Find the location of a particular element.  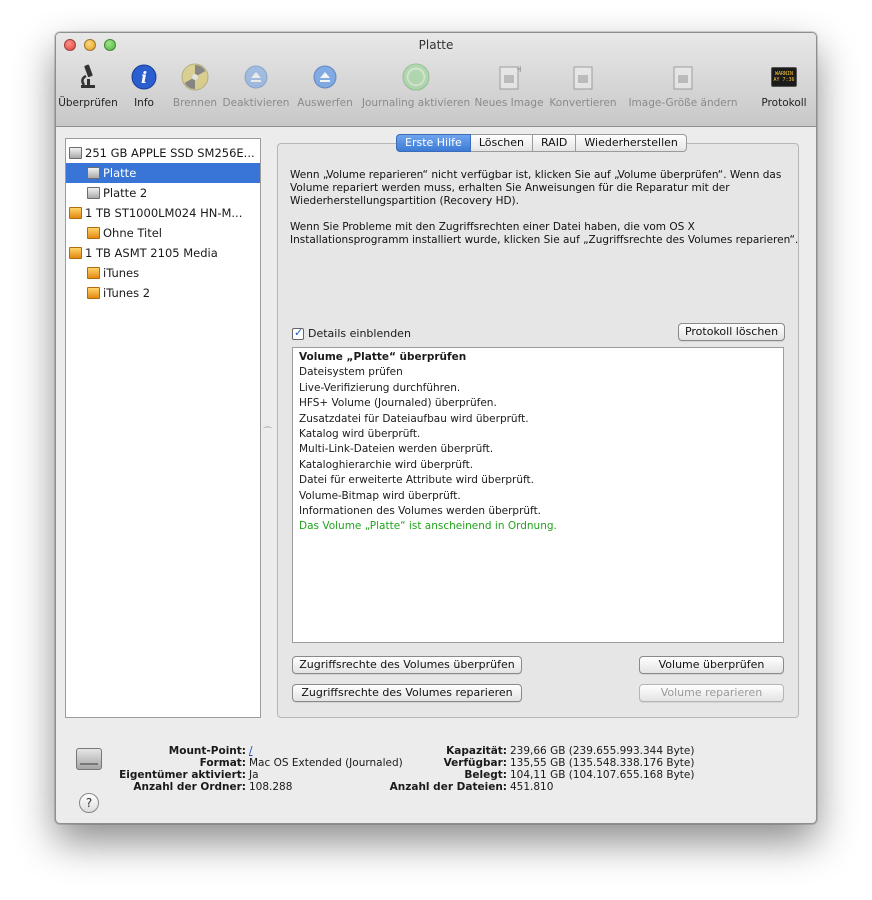

sidebar-item-platte: Platte is located at coordinates (163, 173).